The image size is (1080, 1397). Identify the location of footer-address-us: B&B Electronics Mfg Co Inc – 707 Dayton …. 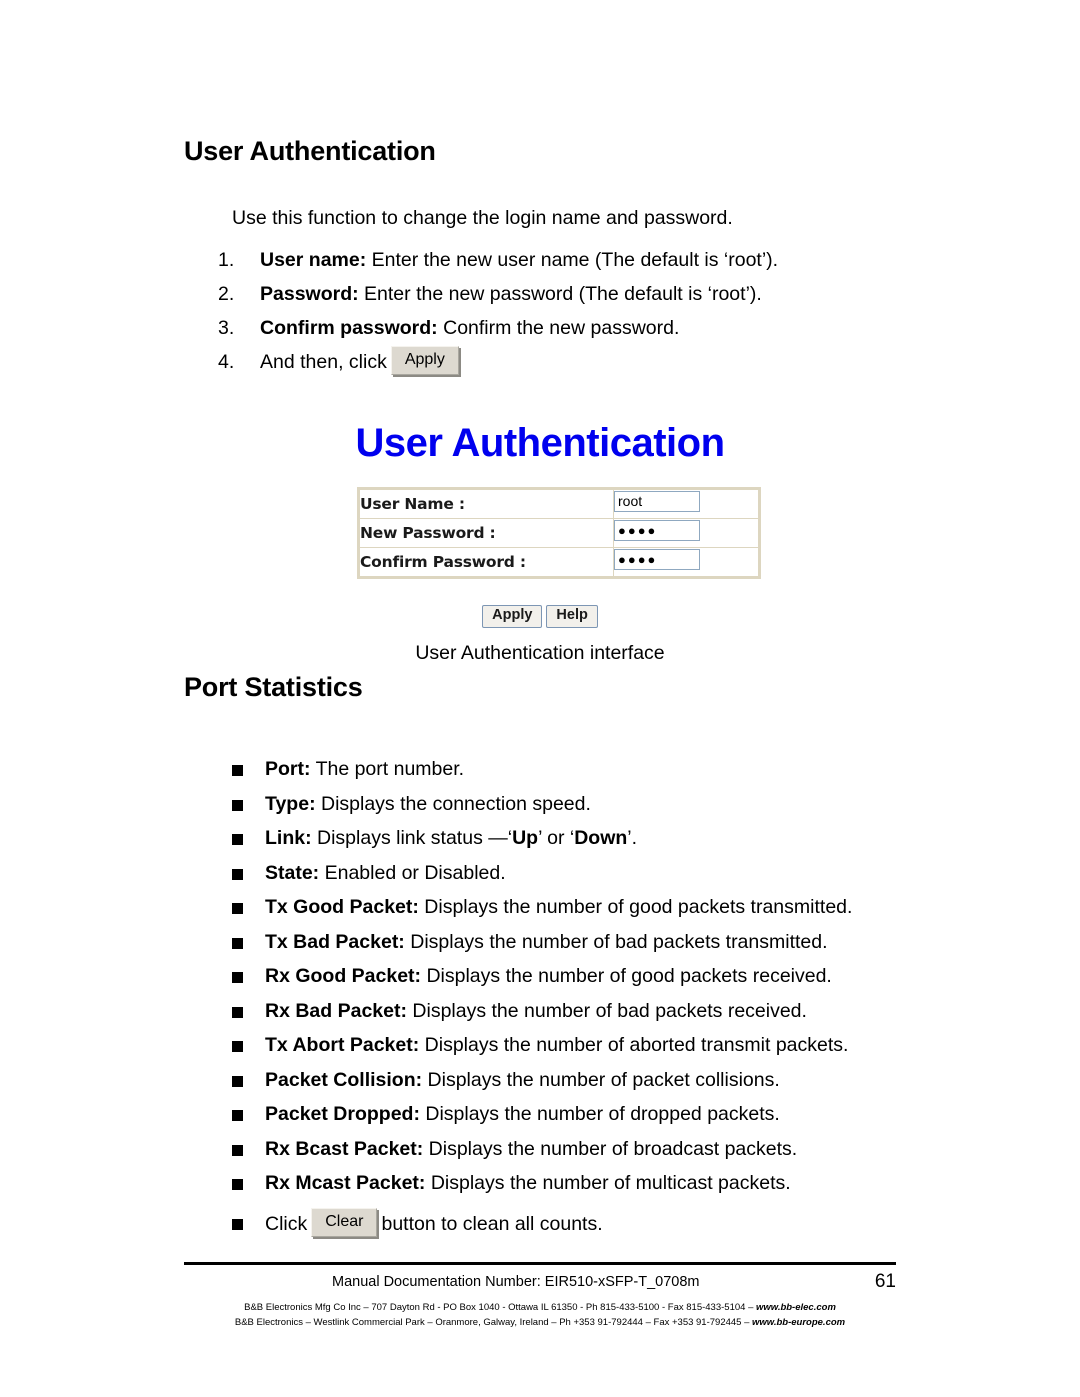
(540, 1307).